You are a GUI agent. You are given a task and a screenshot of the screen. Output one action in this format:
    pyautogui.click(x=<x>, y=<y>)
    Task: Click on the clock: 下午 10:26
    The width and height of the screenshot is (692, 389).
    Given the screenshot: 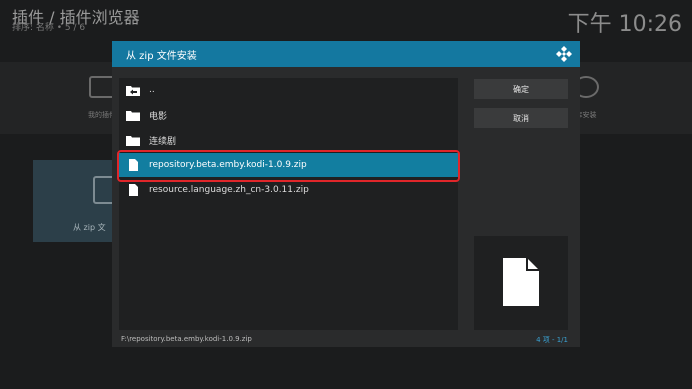 What is the action you would take?
    pyautogui.click(x=624, y=24)
    